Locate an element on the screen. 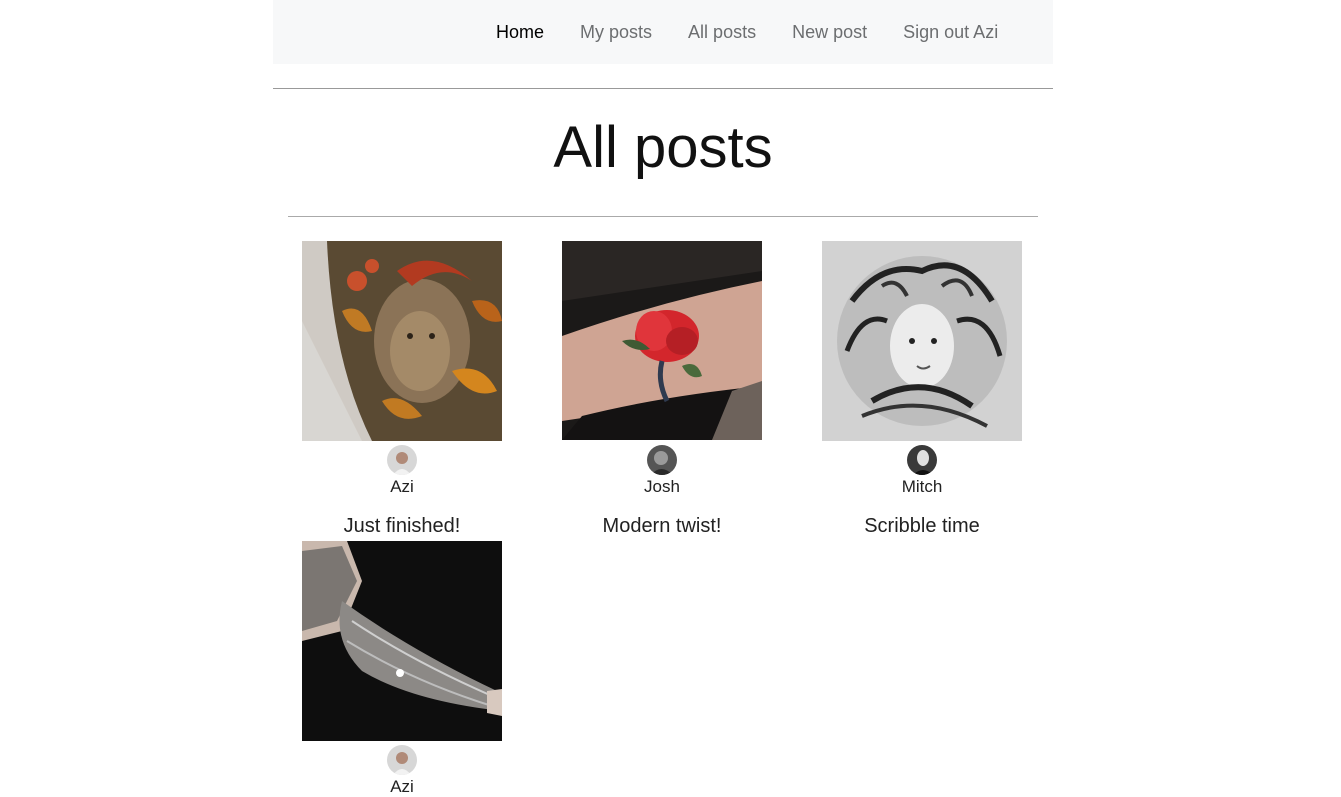 The image size is (1341, 797). tattoo-medusa-image is located at coordinates (922, 341).